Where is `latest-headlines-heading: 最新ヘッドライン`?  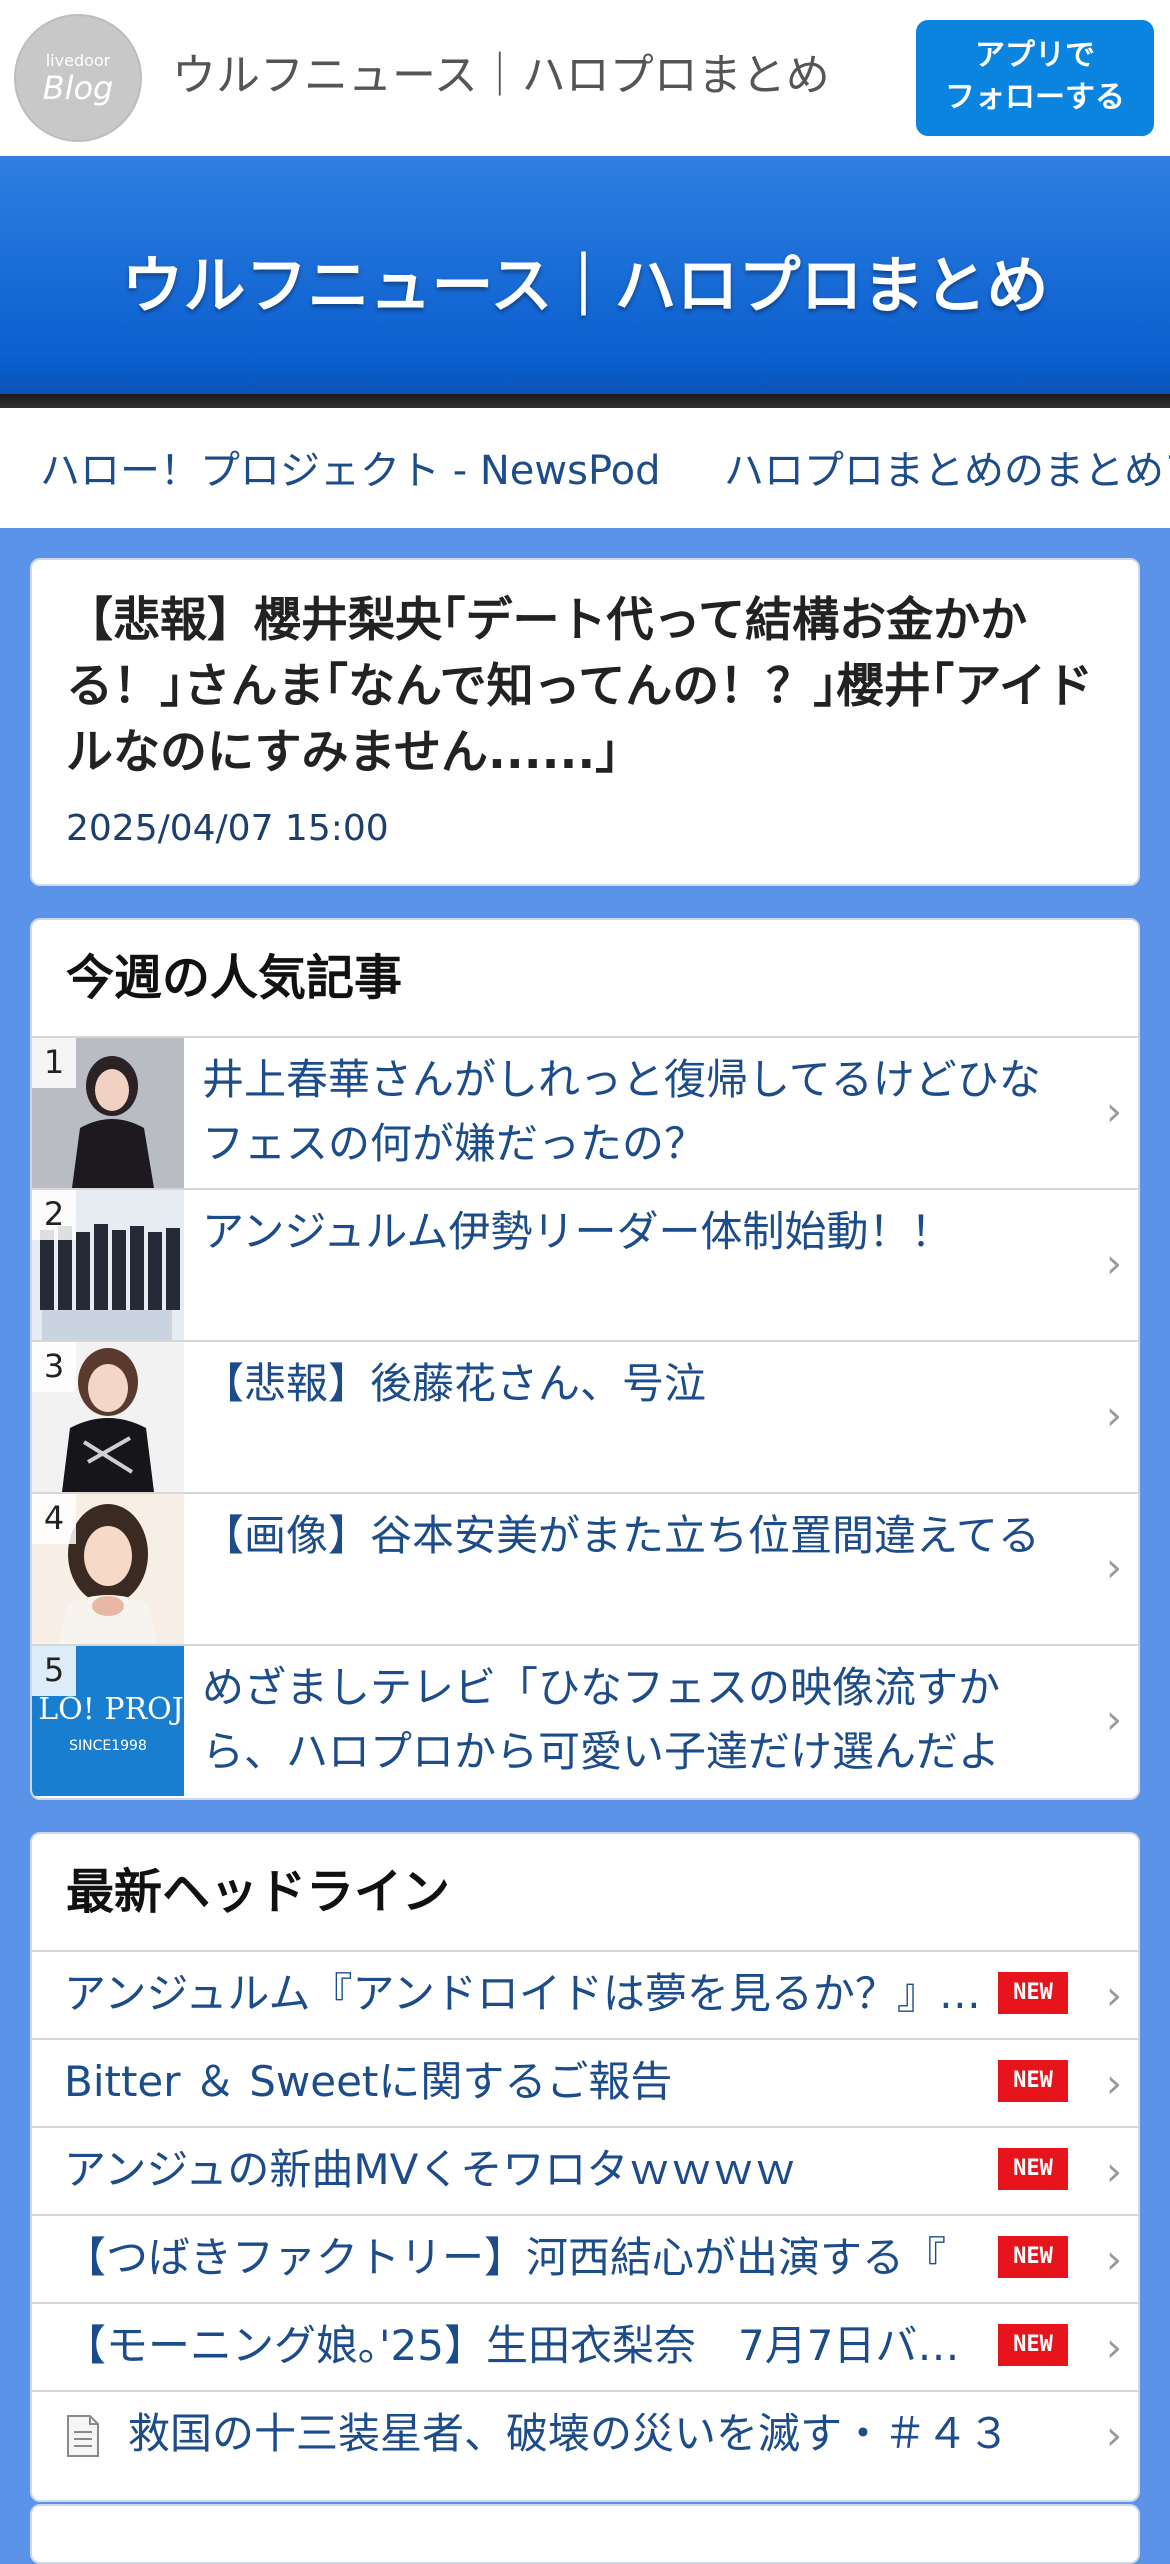
latest-headlines-heading: 最新ヘッドライン is located at coordinates (258, 1892).